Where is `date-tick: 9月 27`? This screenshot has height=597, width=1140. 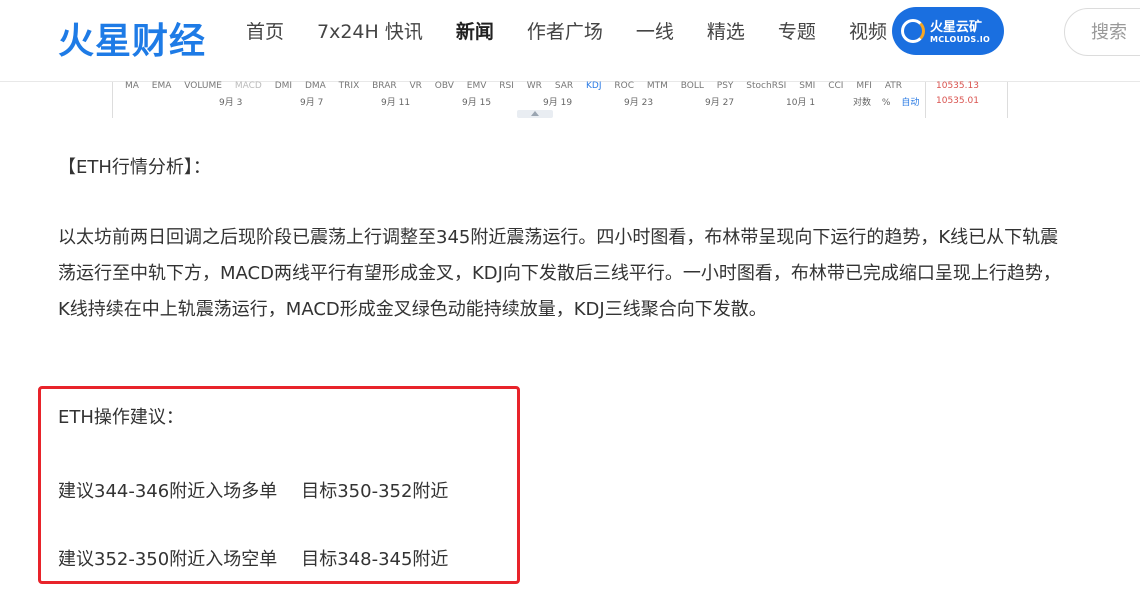 date-tick: 9月 27 is located at coordinates (720, 103).